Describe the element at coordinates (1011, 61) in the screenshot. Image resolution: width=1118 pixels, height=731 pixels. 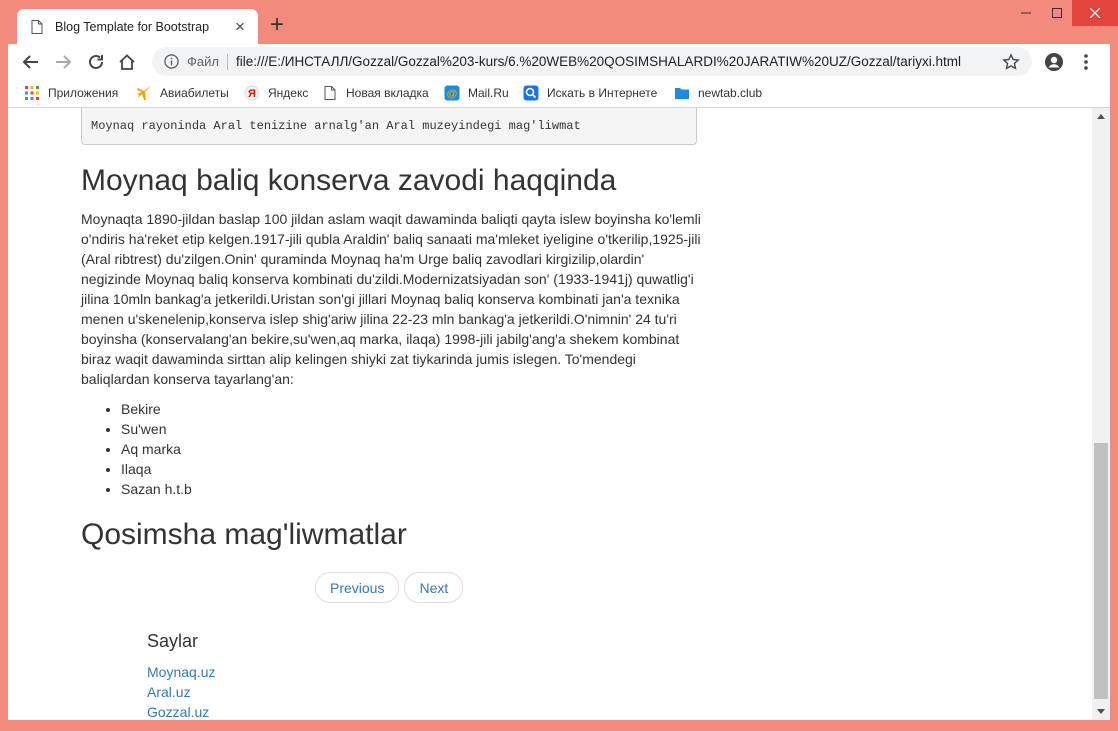
I see `bookmark-star-icon` at that location.